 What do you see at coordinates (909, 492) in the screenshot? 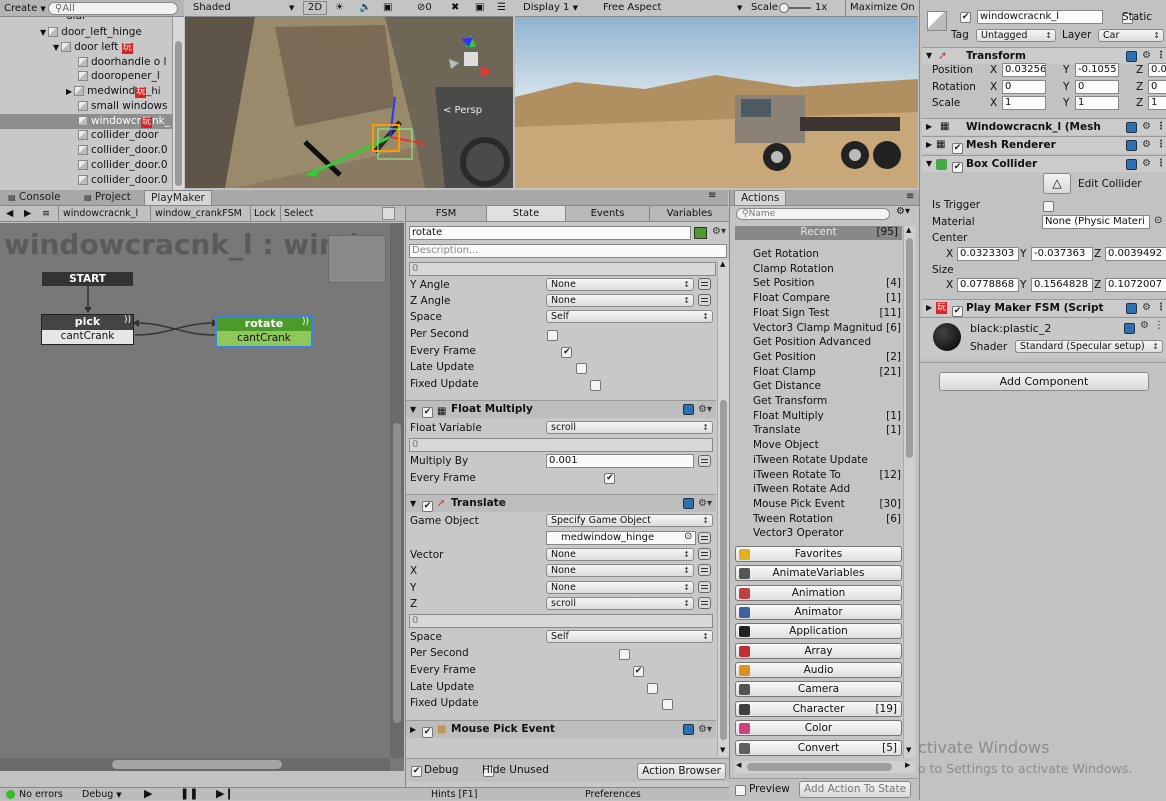
I see `actions-v-scrollbar: ▲ ▼` at bounding box center [909, 492].